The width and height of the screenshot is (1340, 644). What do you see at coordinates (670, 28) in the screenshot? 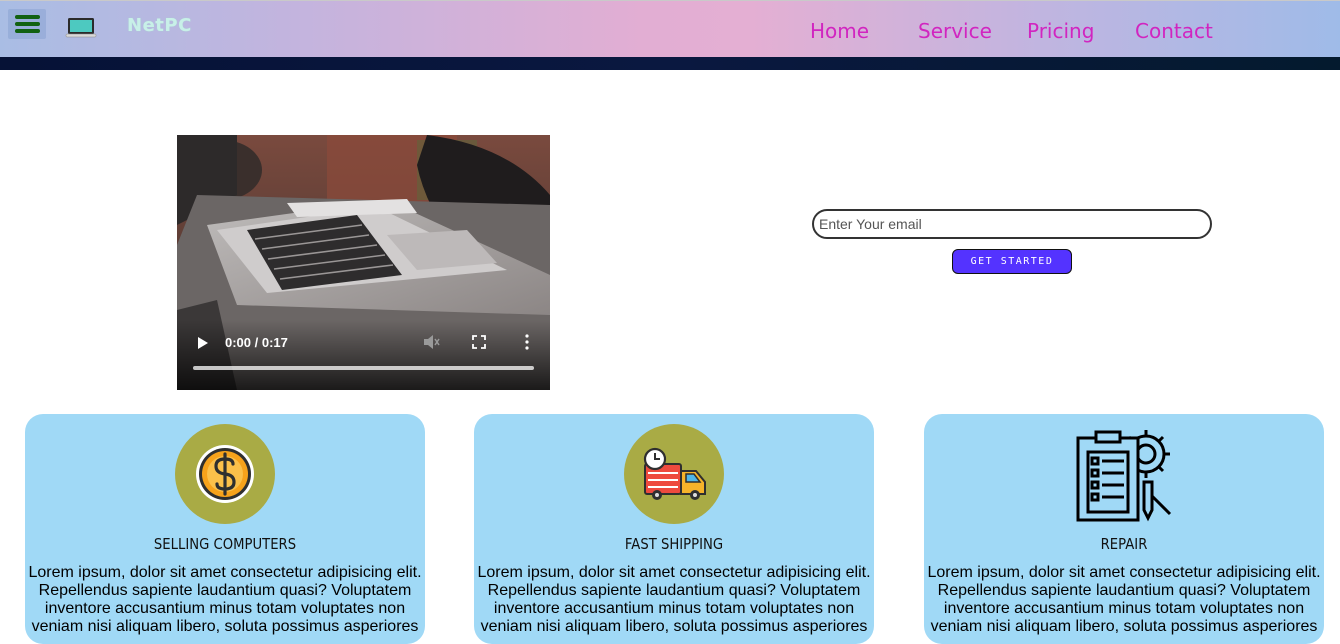
I see `navbar: NetPC Home Service Pricing Contact` at bounding box center [670, 28].